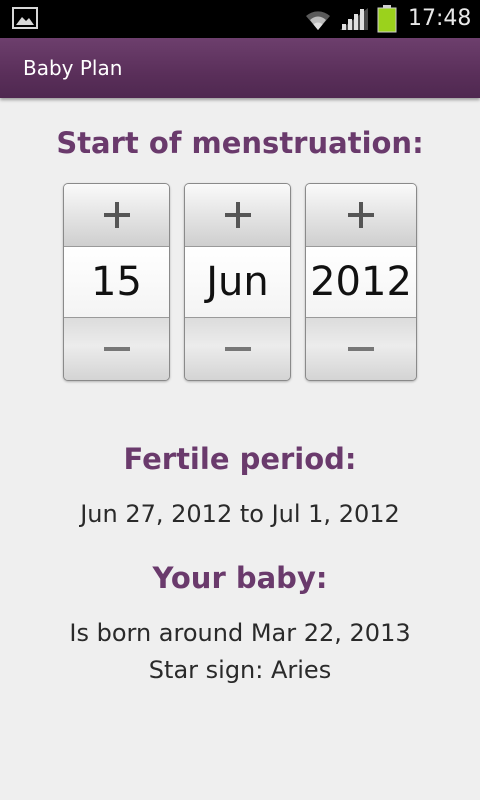 This screenshot has height=800, width=480. I want to click on menstruation-heading: Start of menstruation:, so click(240, 143).